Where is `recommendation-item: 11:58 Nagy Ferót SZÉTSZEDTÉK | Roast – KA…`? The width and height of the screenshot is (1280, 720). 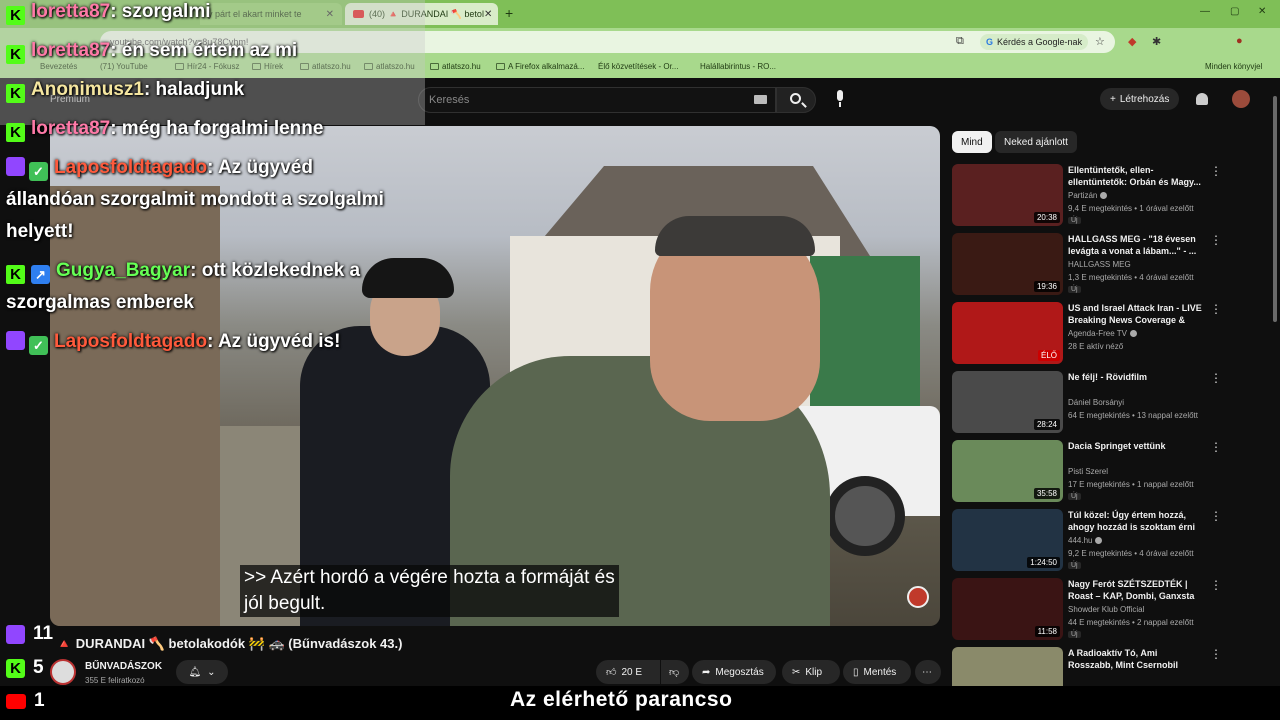
recommendation-item: 11:58 Nagy Ferót SZÉTSZEDTÉK | Roast – KA… is located at coordinates (1112, 612).